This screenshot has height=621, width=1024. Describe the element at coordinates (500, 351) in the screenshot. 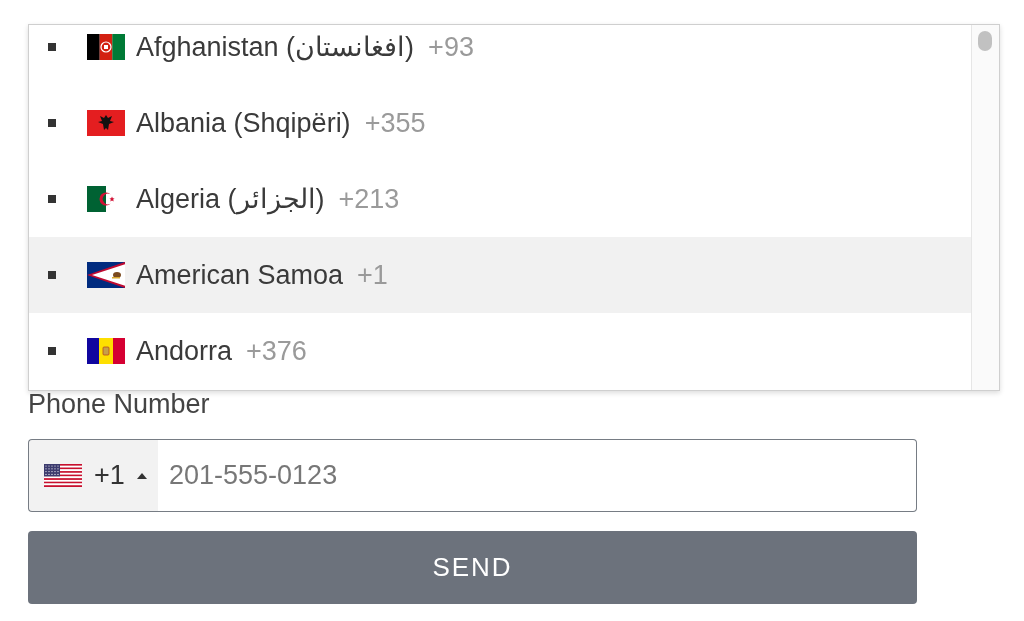

I see `country-option: Andorra +376` at that location.